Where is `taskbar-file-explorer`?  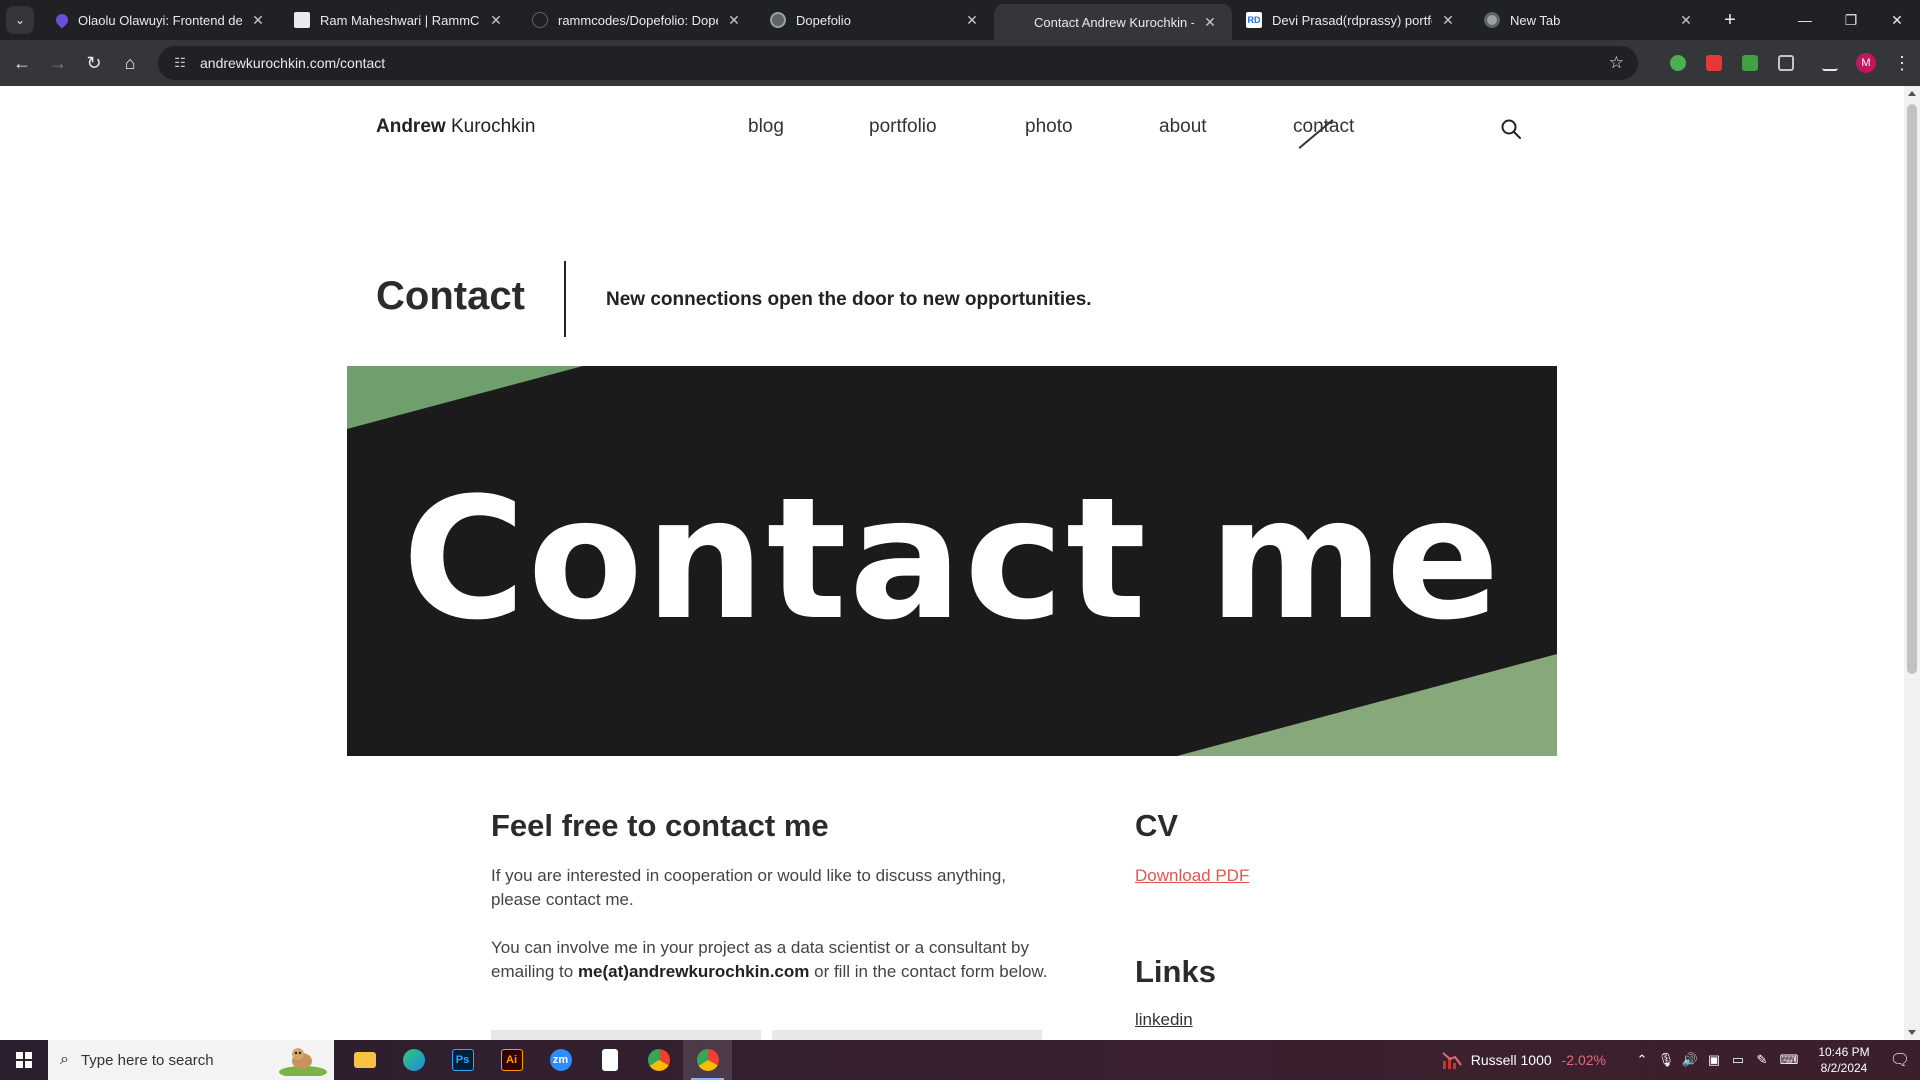 taskbar-file-explorer is located at coordinates (364, 1060).